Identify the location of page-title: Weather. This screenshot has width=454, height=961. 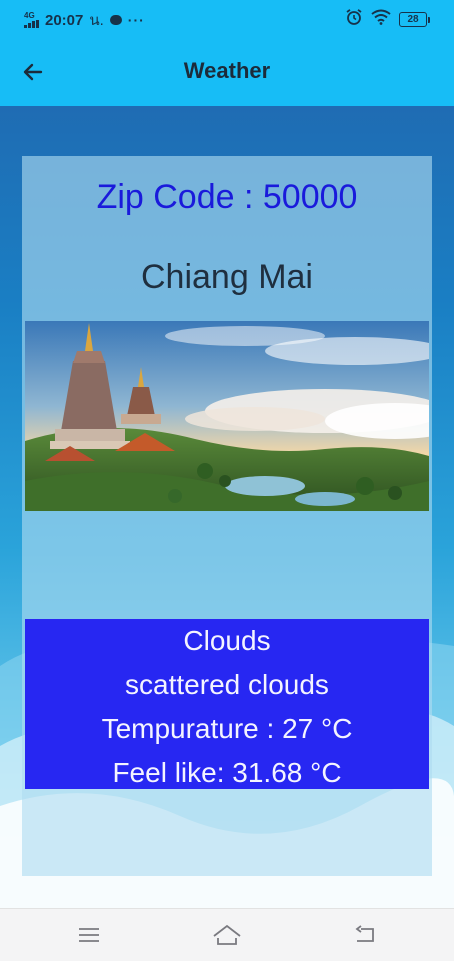
(227, 70).